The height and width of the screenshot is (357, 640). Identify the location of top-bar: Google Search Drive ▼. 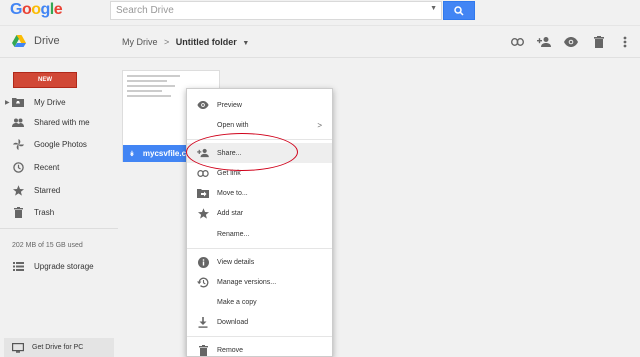
(320, 13).